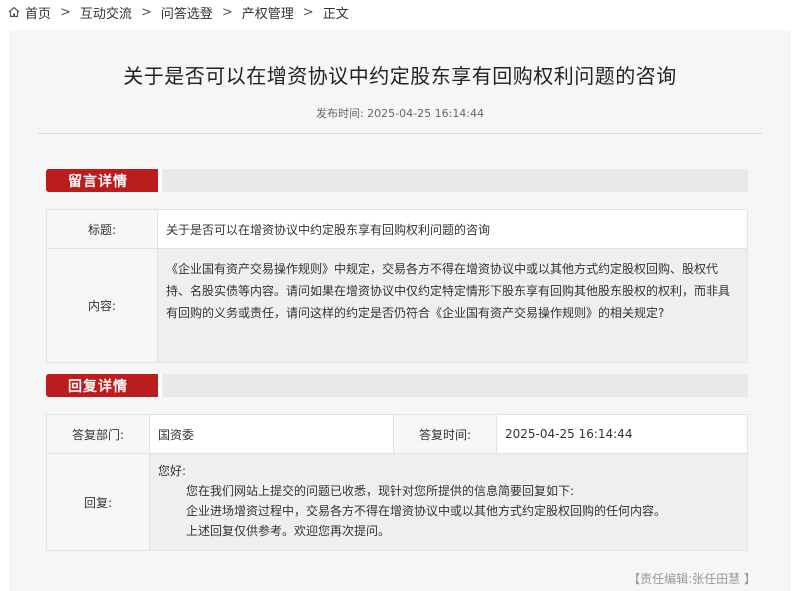 The height and width of the screenshot is (591, 800). I want to click on home-icon, so click(14, 12).